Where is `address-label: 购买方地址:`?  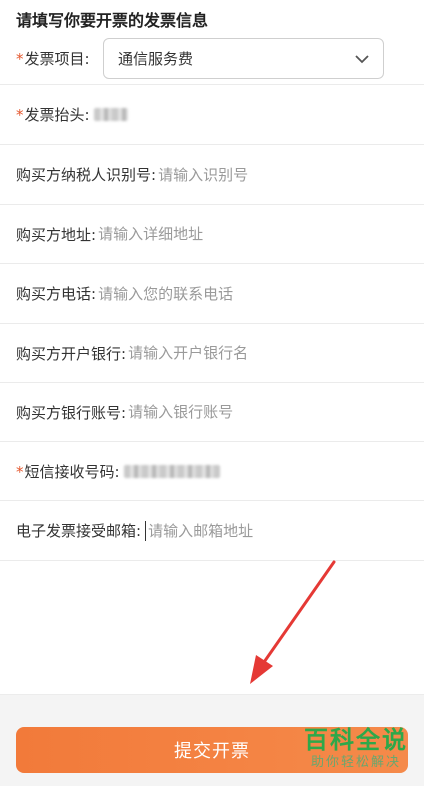
address-label: 购买方地址: is located at coordinates (56, 234).